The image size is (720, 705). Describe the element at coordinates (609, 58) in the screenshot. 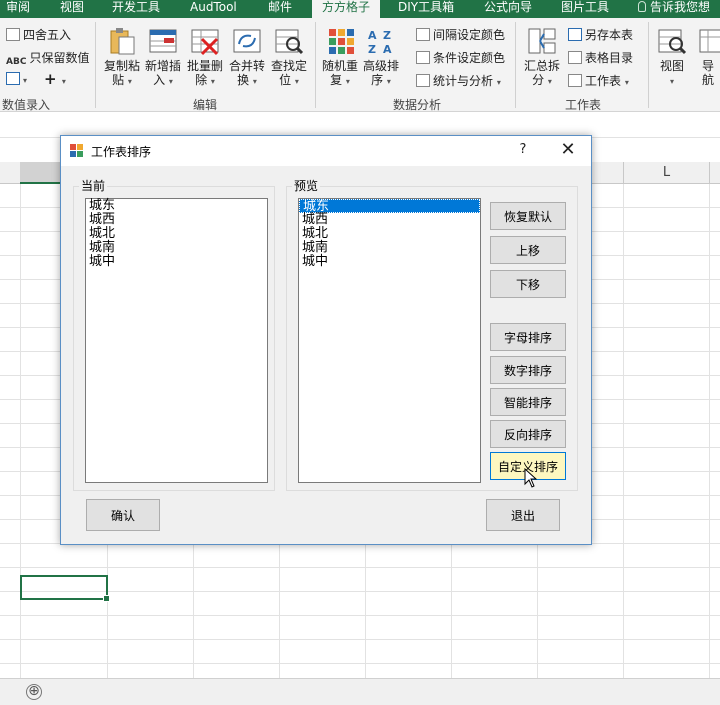

I see `sheet-directory-label: 表格目录` at that location.